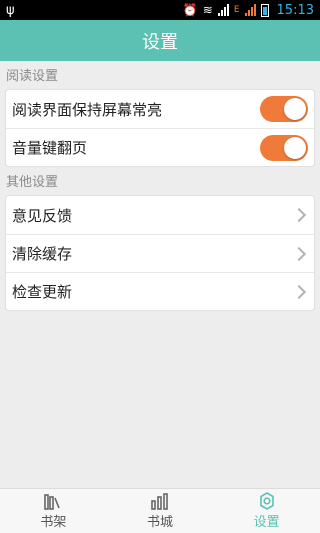 The height and width of the screenshot is (533, 320). What do you see at coordinates (236, 10) in the screenshot?
I see `data-type-badge: E` at bounding box center [236, 10].